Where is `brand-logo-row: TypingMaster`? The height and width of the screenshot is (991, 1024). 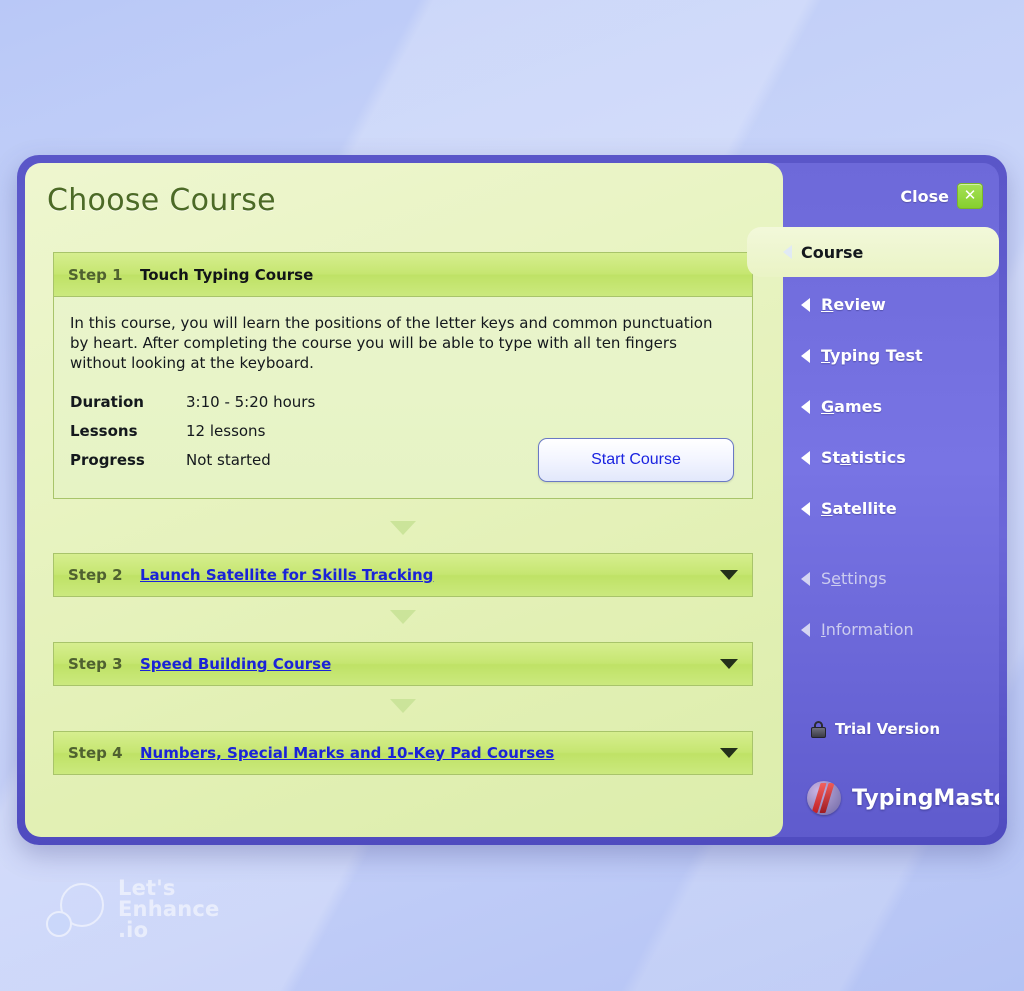 brand-logo-row: TypingMaster is located at coordinates (903, 798).